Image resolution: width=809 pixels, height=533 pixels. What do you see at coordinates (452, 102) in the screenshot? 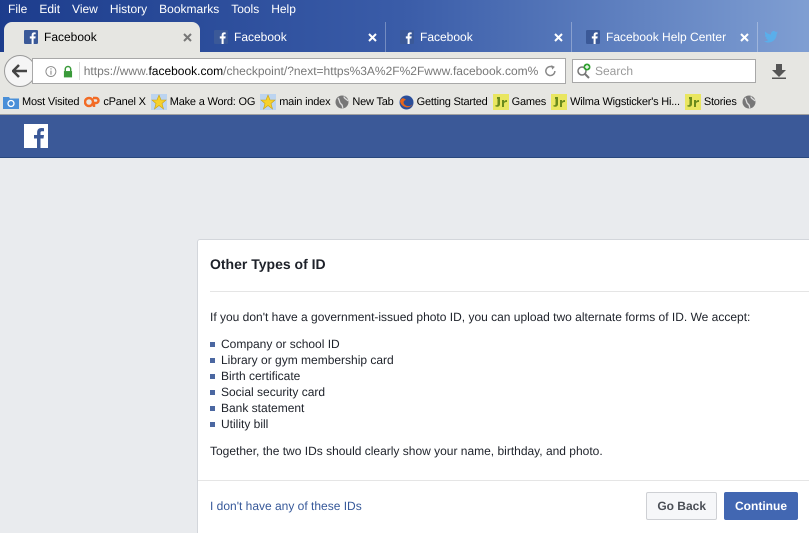
I see `bookmark-link: Getting Started` at bounding box center [452, 102].